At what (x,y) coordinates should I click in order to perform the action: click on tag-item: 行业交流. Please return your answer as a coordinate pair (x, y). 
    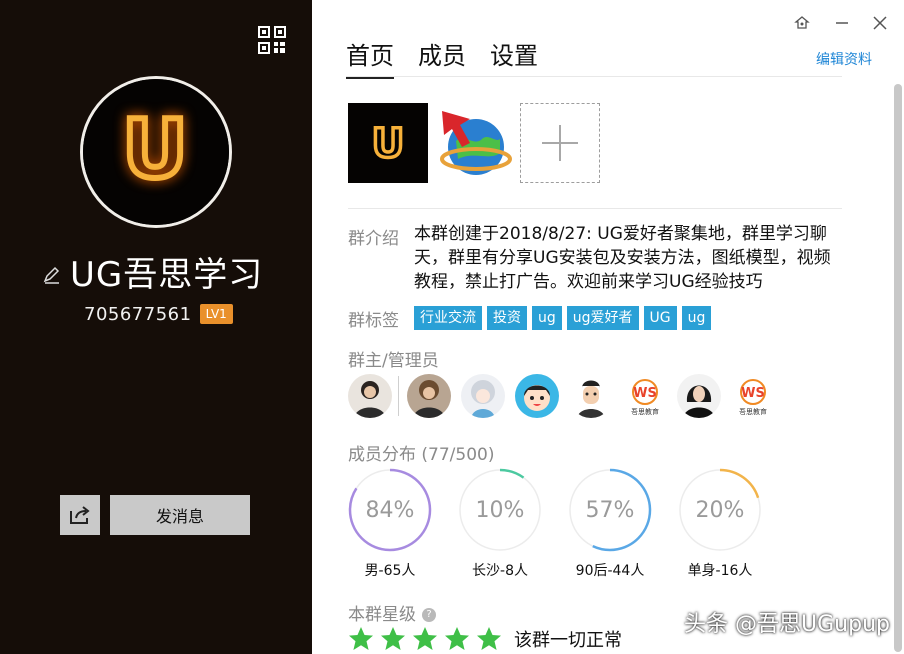
    Looking at the image, I should click on (448, 318).